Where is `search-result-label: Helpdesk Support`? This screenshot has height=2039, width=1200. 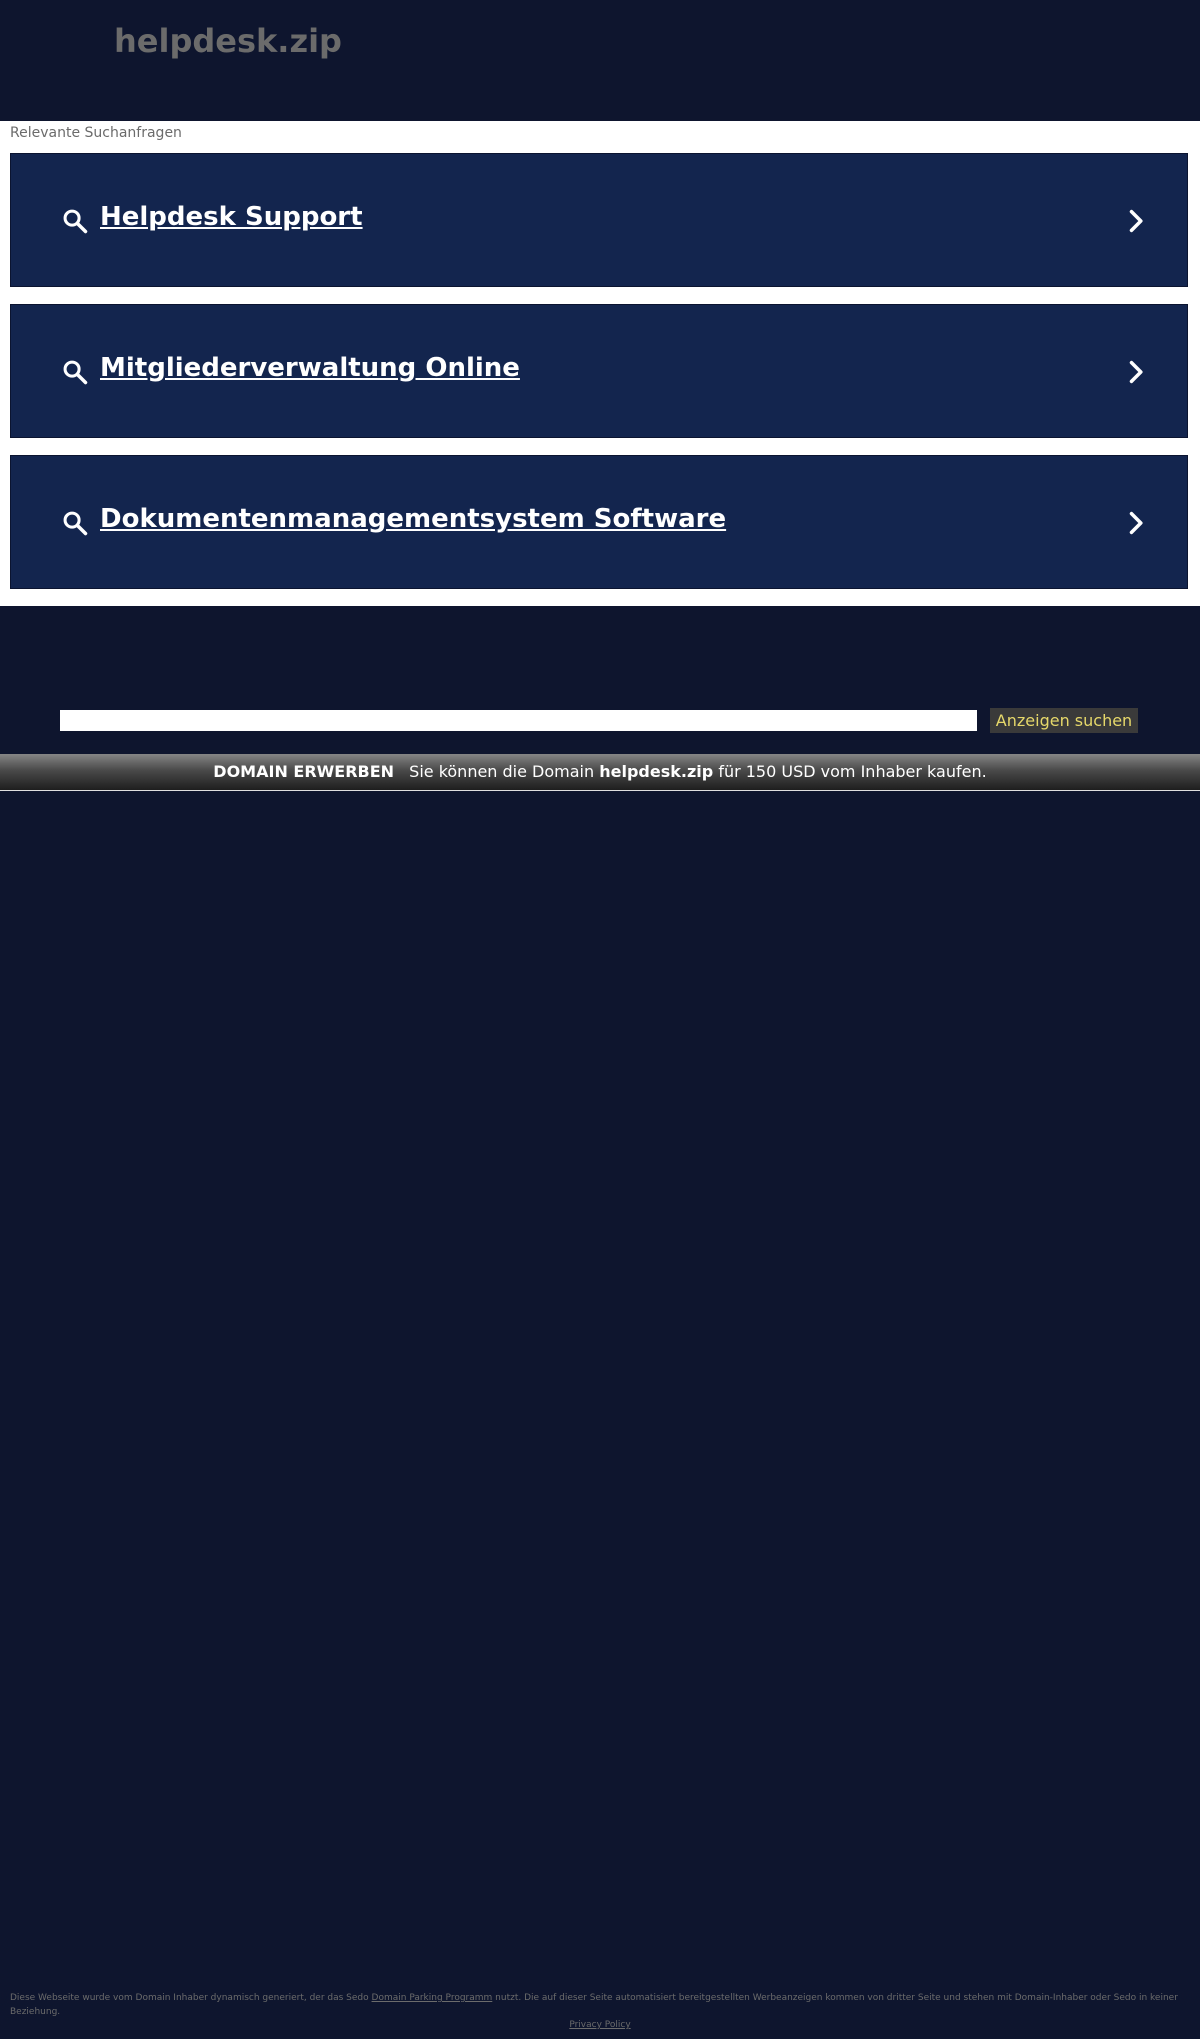 search-result-label: Helpdesk Support is located at coordinates (231, 217).